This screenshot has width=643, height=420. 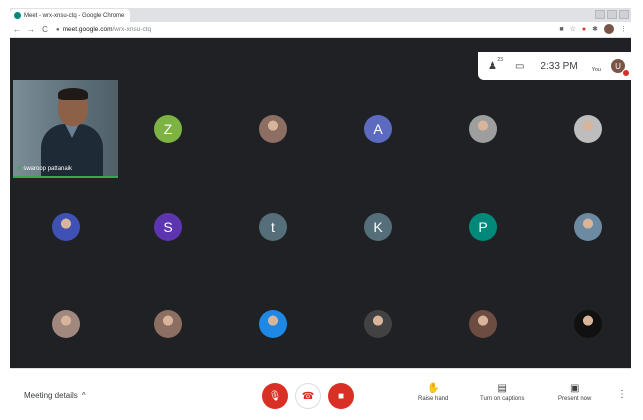 I want to click on leave-call-button: ☎, so click(x=308, y=396).